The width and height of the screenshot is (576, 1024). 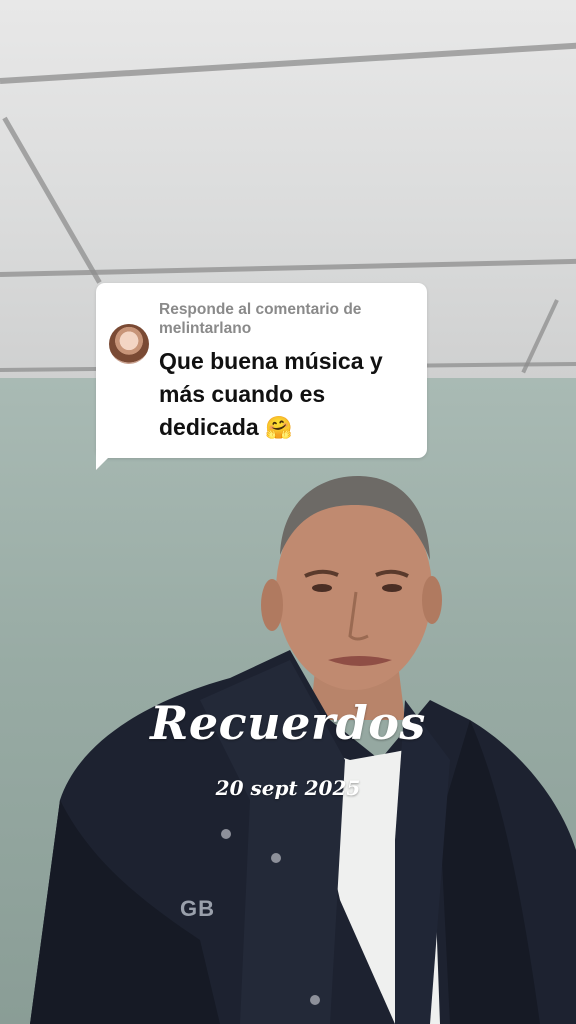 What do you see at coordinates (288, 788) in the screenshot?
I see `video-date-overlay: 20 sept 2025` at bounding box center [288, 788].